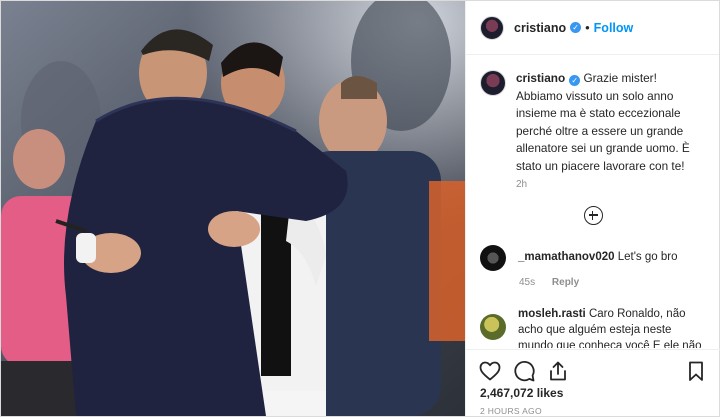 The height and width of the screenshot is (417, 720). Describe the element at coordinates (565, 282) in the screenshot. I see `reply-button: Reply` at that location.